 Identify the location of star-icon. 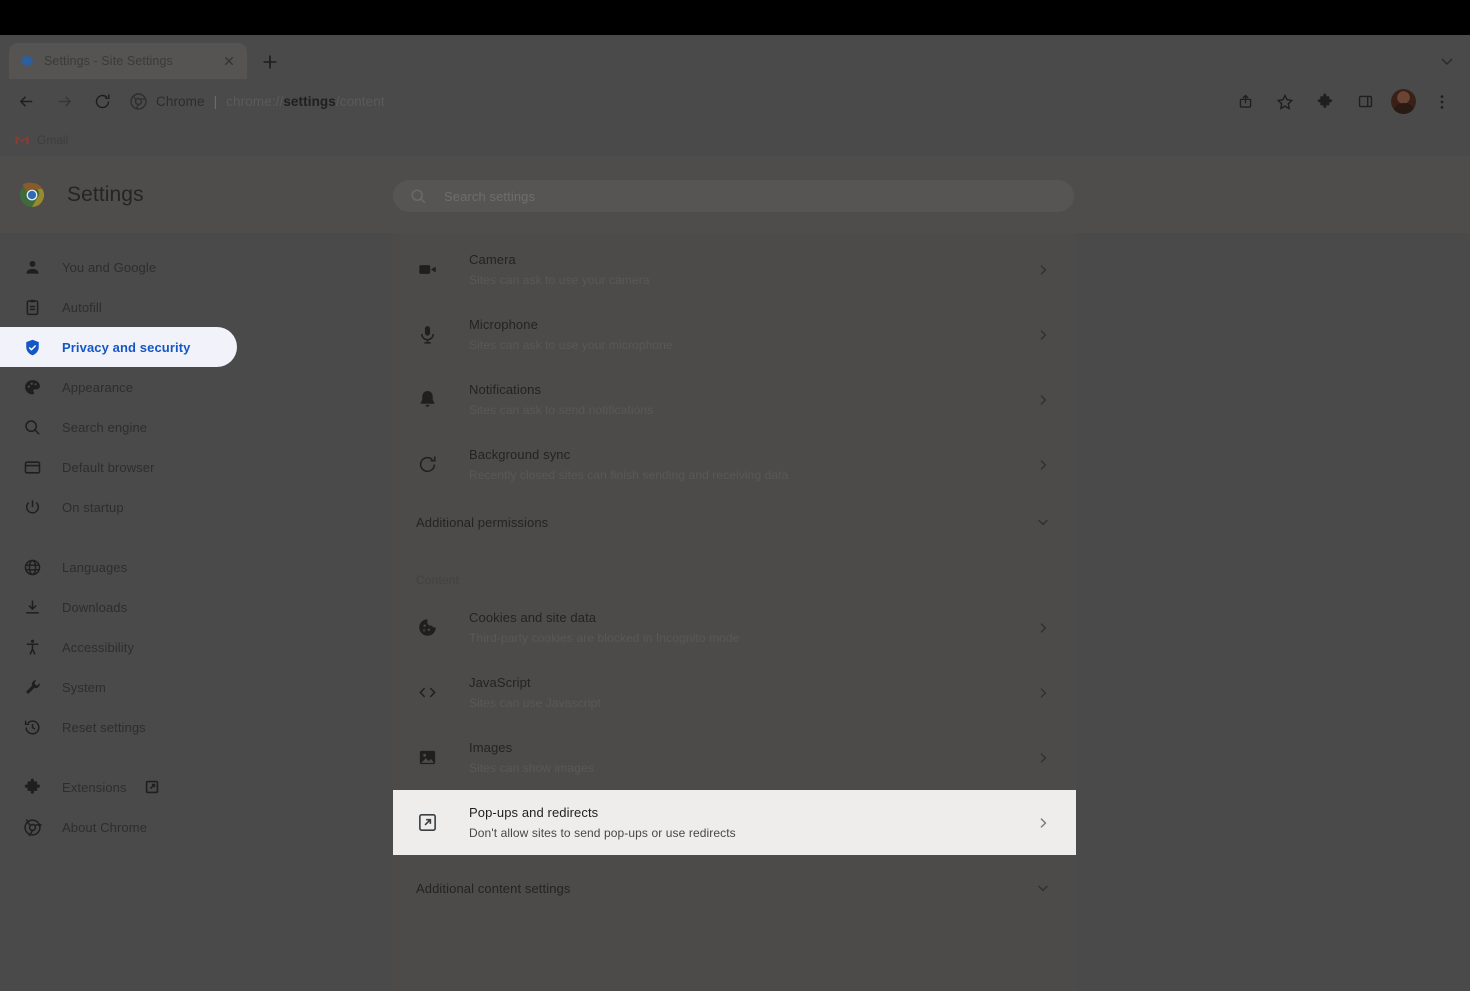
(1285, 102).